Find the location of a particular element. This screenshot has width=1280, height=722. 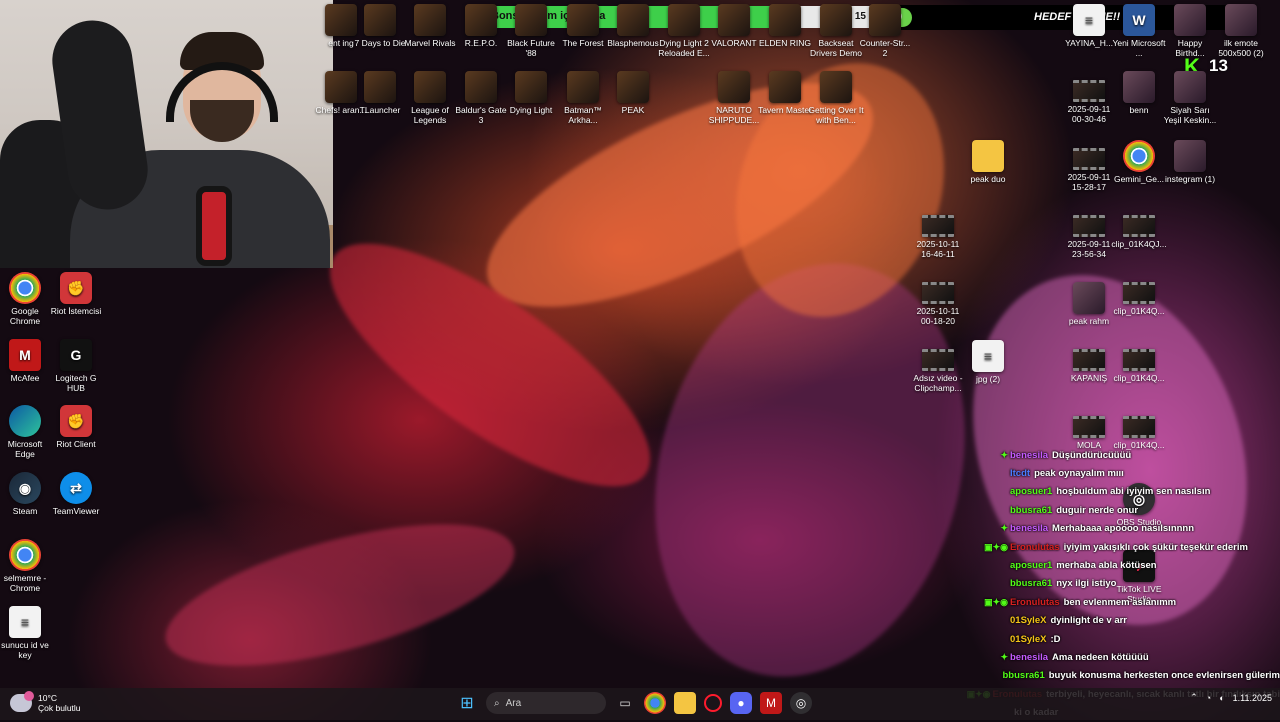

chat-username: bbusra61 is located at coordinates (1031, 510).